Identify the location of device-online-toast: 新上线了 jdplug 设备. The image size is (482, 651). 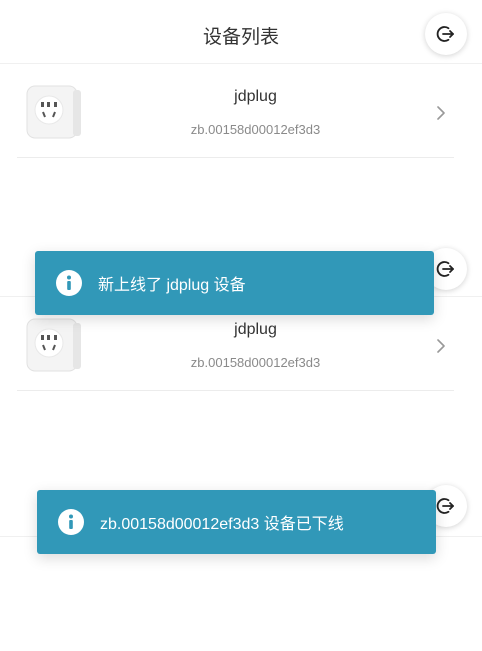
(234, 283).